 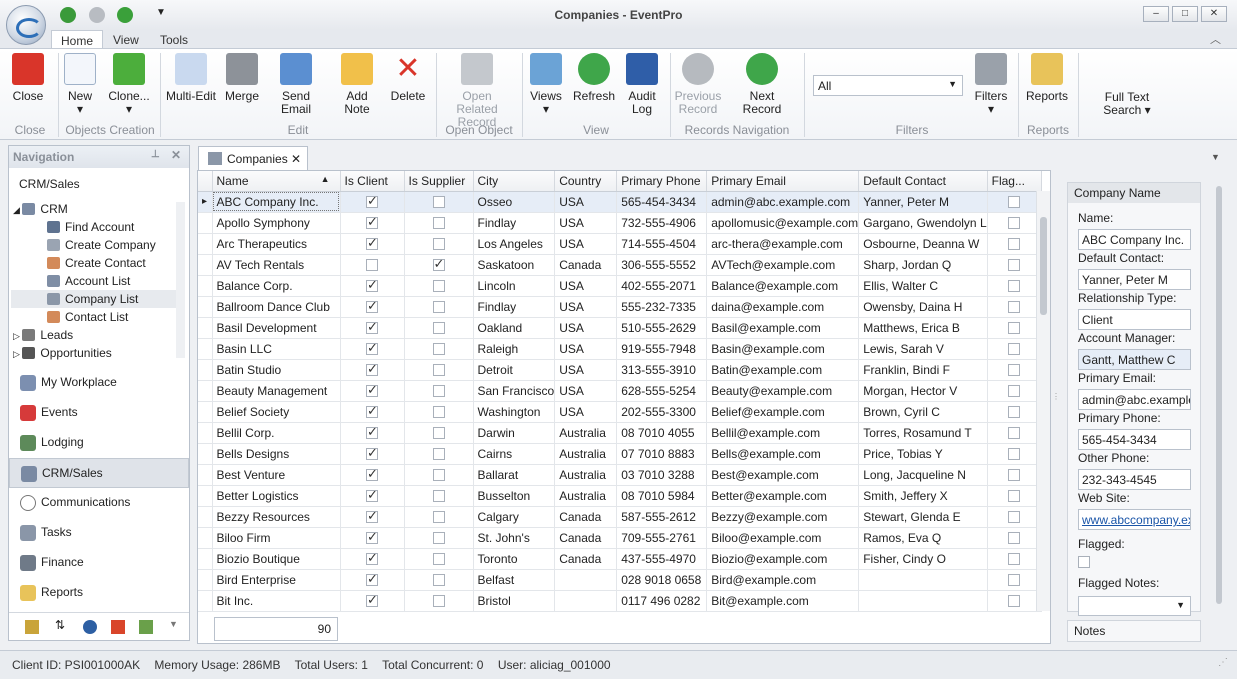 What do you see at coordinates (514, 412) in the screenshot?
I see `cell-city: Washington` at bounding box center [514, 412].